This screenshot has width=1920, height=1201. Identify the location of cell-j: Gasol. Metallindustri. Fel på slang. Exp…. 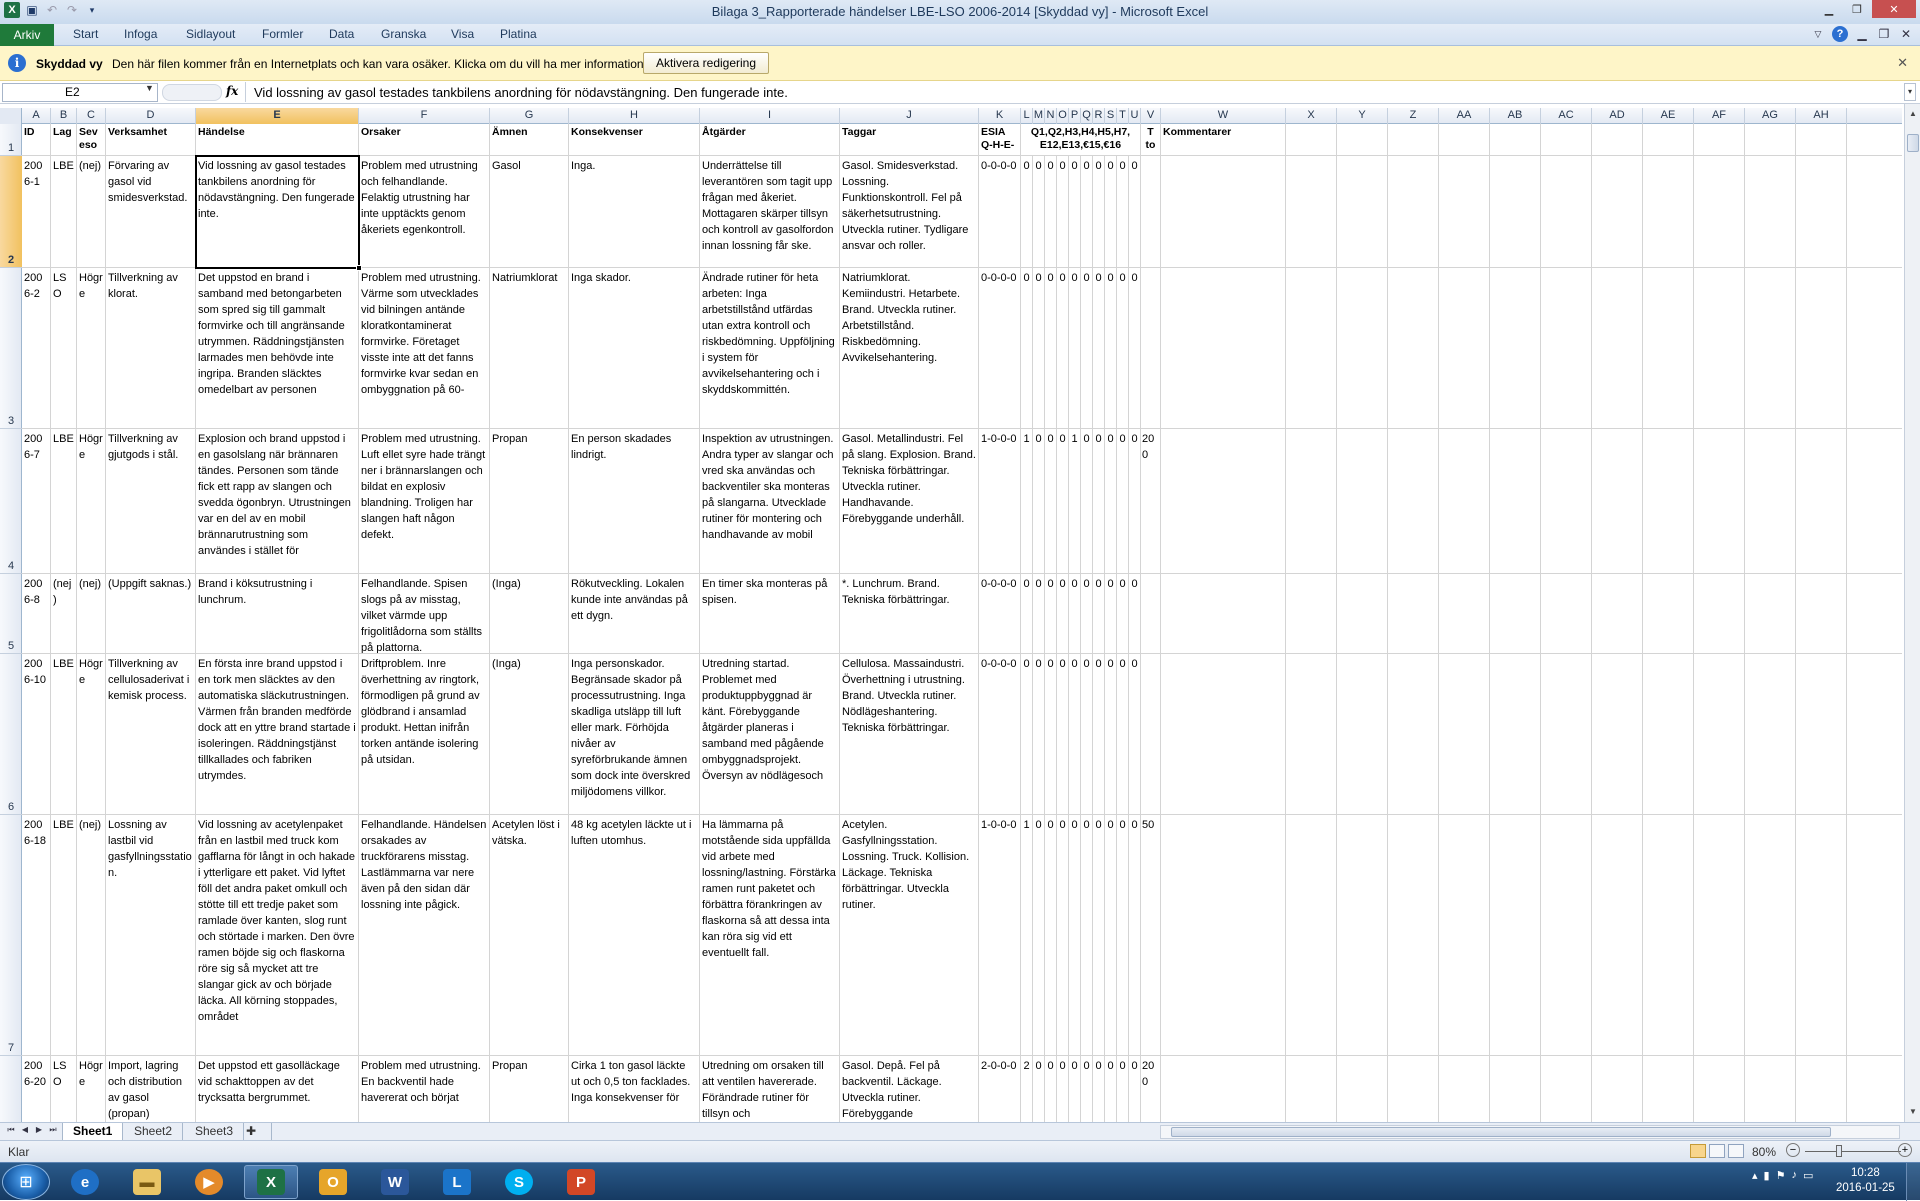
(909, 501).